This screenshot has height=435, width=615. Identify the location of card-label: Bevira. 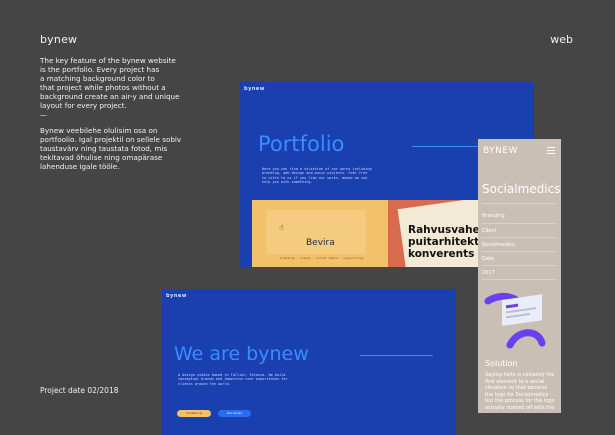
(320, 243).